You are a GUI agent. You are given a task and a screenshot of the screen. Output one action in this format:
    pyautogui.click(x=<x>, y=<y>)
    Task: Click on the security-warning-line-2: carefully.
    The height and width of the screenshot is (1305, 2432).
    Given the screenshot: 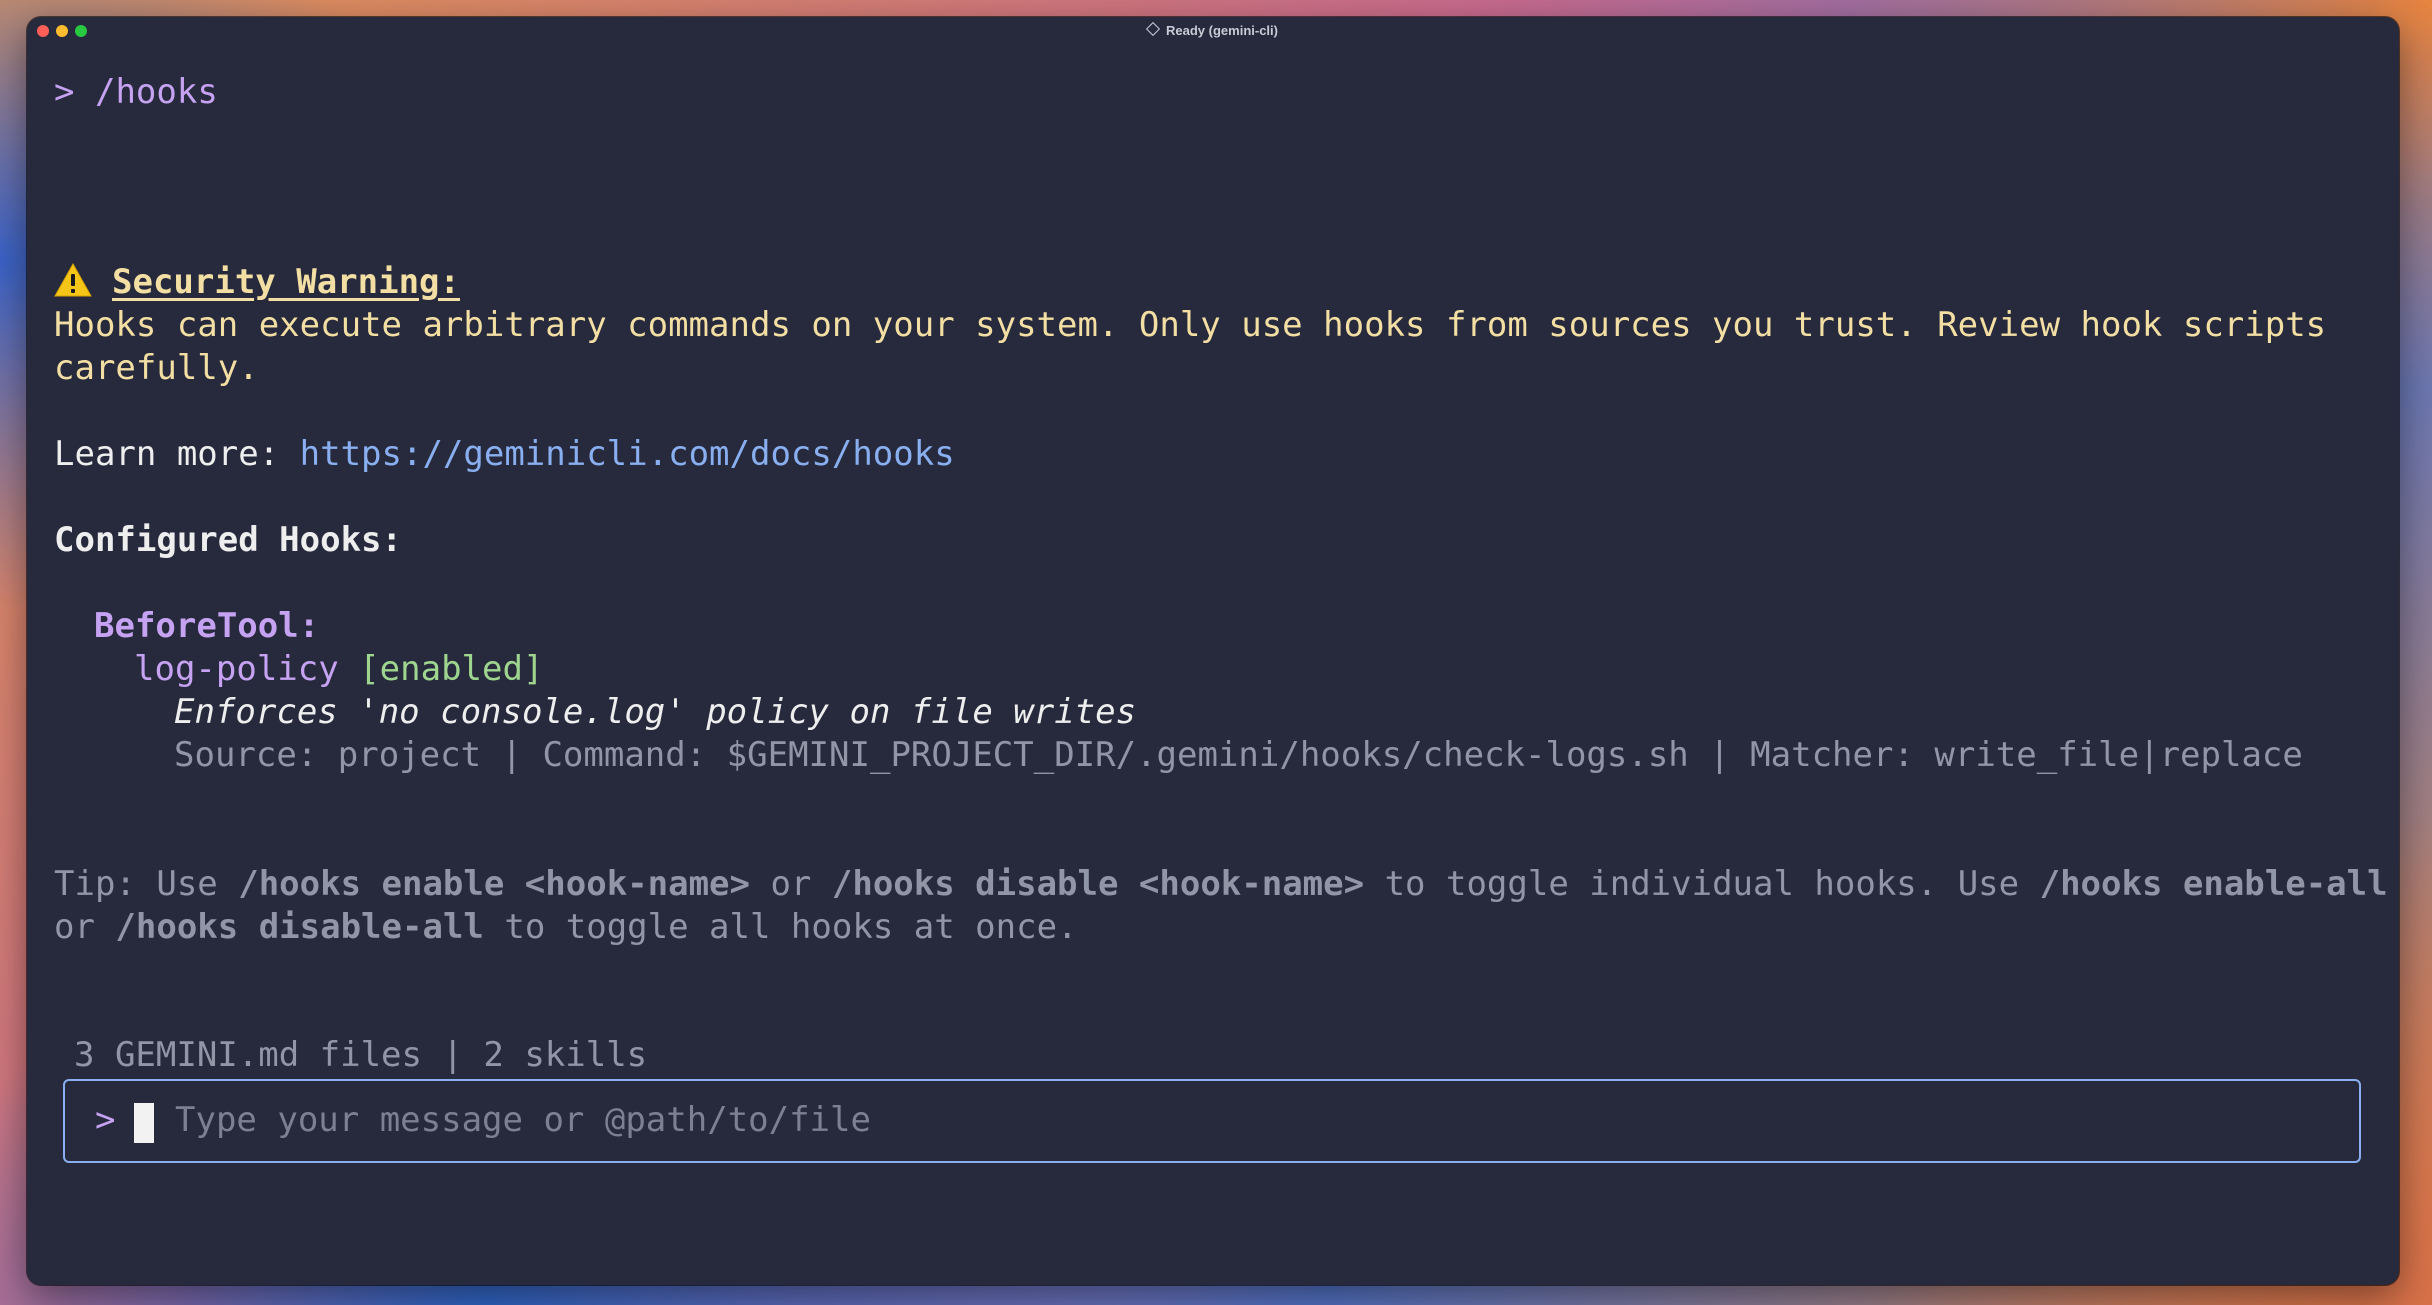 What is the action you would take?
    pyautogui.click(x=156, y=368)
    